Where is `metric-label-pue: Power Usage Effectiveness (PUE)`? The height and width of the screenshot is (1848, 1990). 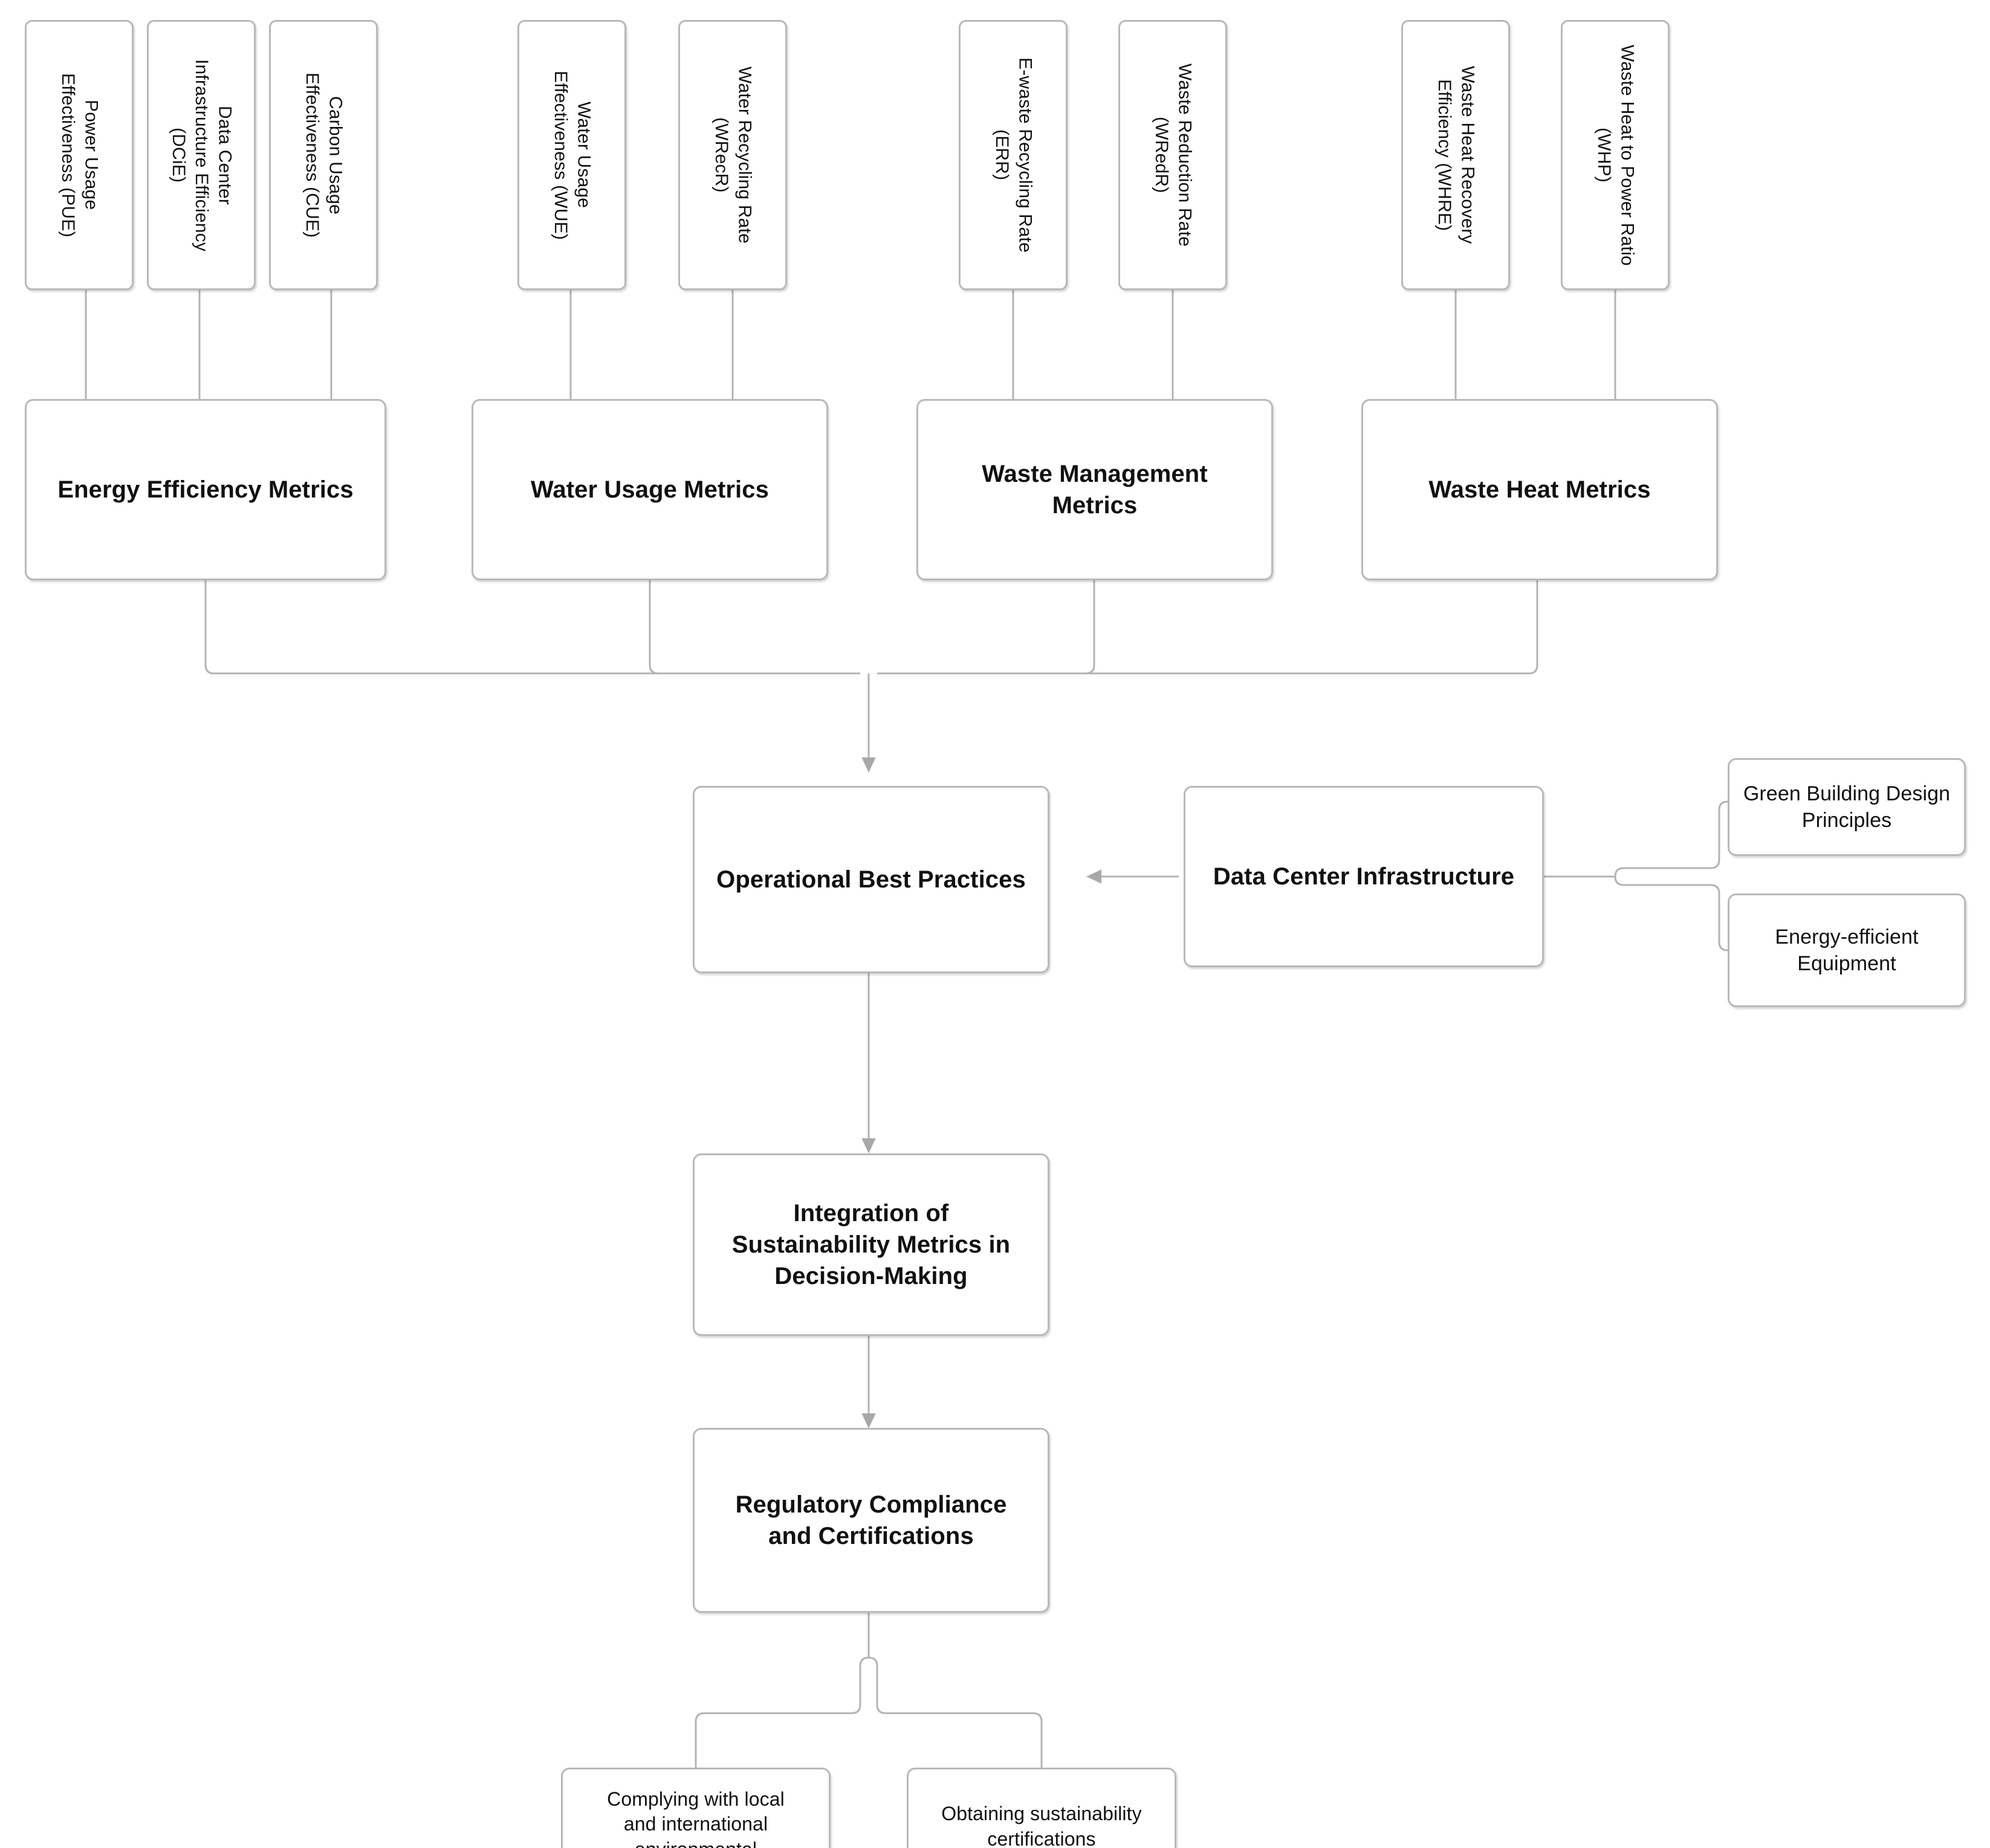 metric-label-pue: Power Usage Effectiveness (PUE) is located at coordinates (80, 155).